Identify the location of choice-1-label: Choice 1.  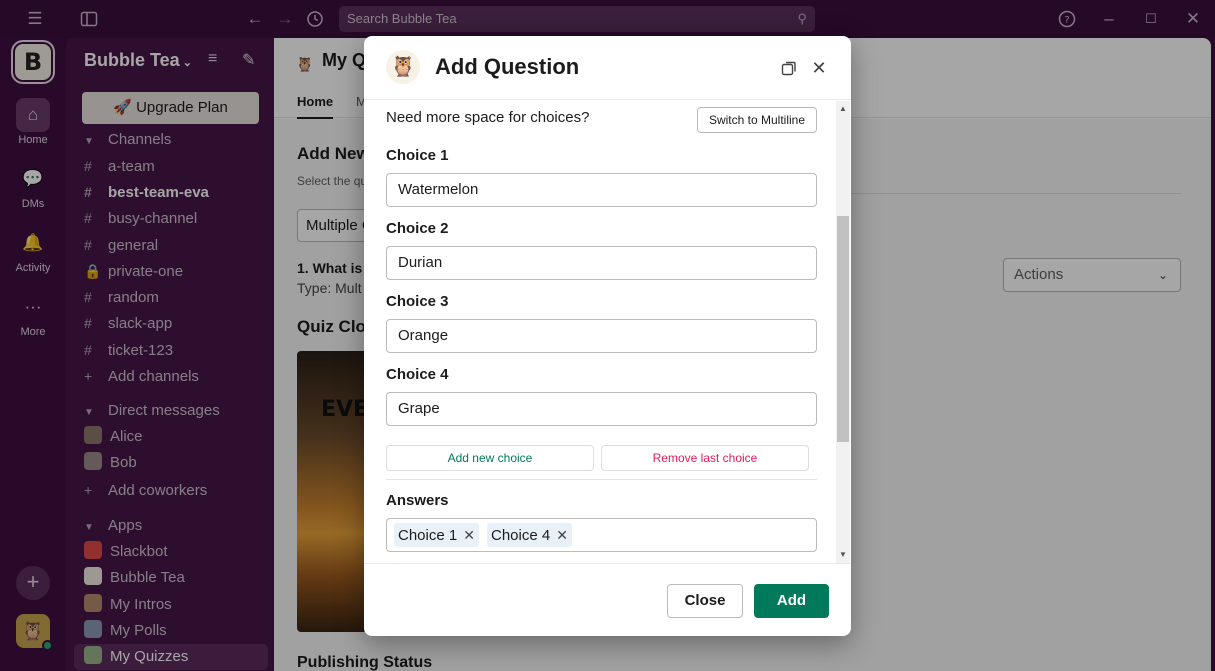
(417, 155).